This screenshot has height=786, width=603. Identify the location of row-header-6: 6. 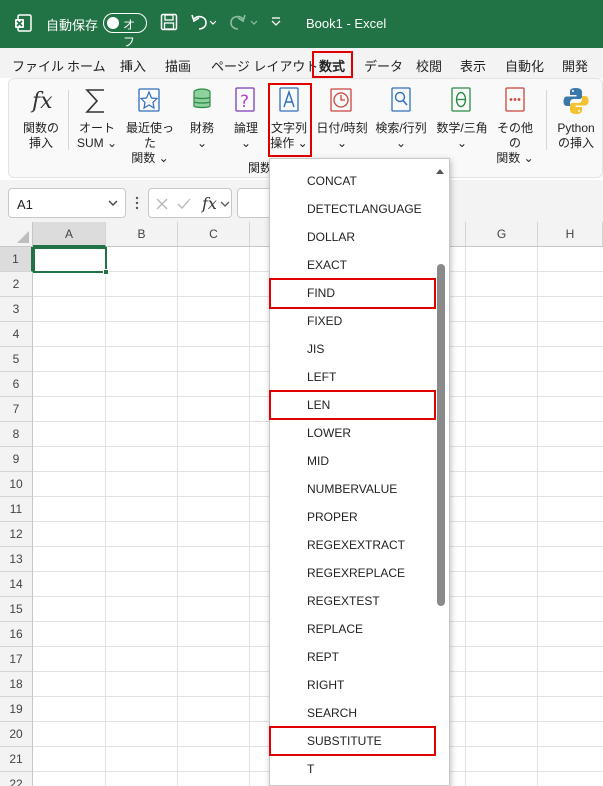
(16, 384).